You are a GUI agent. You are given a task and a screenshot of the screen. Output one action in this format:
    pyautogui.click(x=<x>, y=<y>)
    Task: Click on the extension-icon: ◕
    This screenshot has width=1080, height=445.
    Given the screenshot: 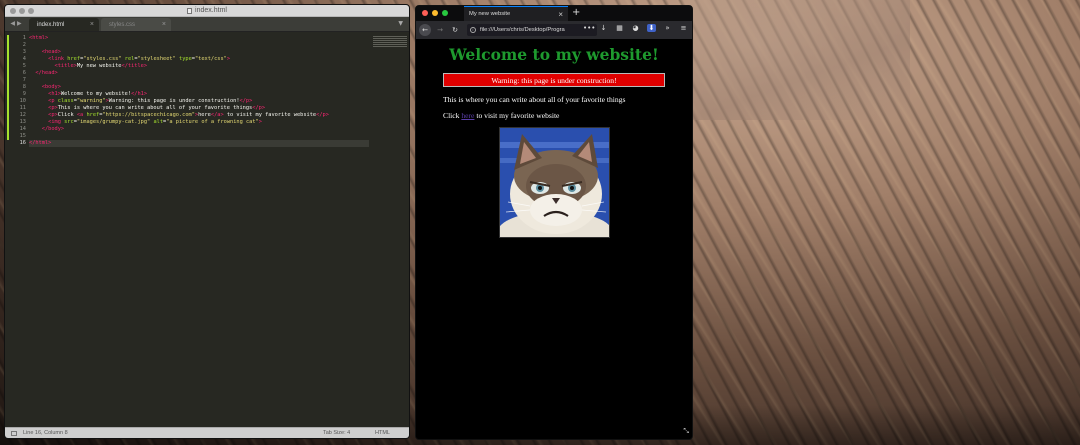 What is the action you would take?
    pyautogui.click(x=635, y=28)
    